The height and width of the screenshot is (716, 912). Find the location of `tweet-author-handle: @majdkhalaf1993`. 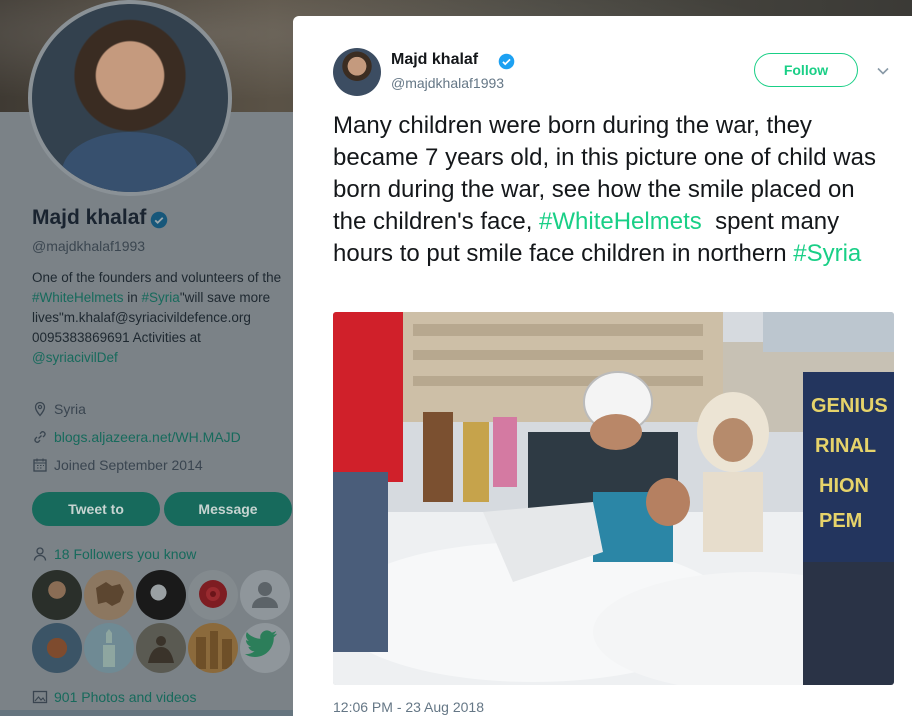

tweet-author-handle: @majdkhalaf1993 is located at coordinates (447, 83).